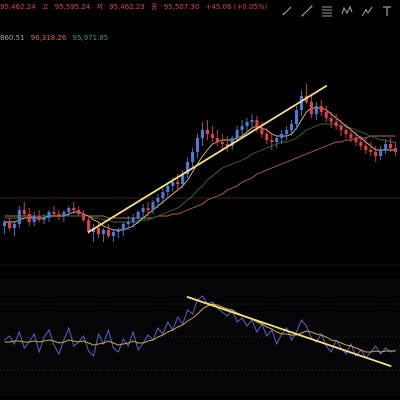  What do you see at coordinates (99, 7) in the screenshot?
I see `legend-low-label: 저` at bounding box center [99, 7].